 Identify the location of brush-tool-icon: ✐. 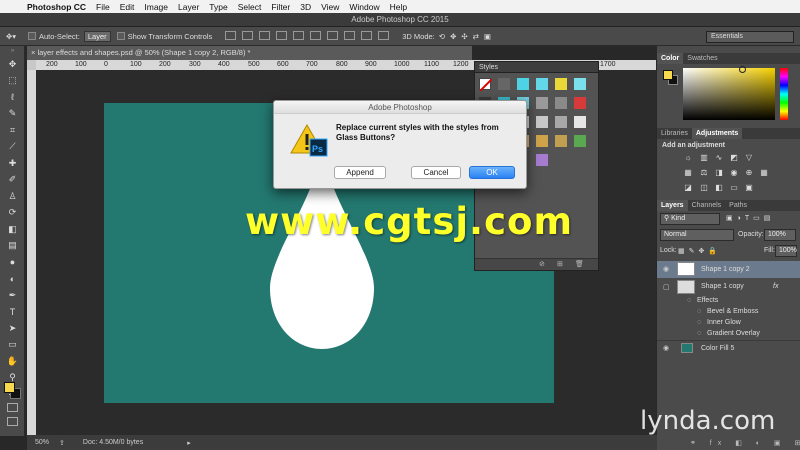
(12, 180).